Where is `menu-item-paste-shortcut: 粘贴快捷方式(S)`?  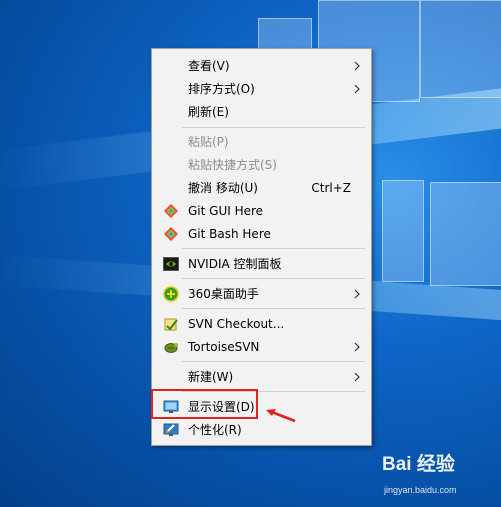 menu-item-paste-shortcut: 粘贴快捷方式(S) is located at coordinates (261, 165).